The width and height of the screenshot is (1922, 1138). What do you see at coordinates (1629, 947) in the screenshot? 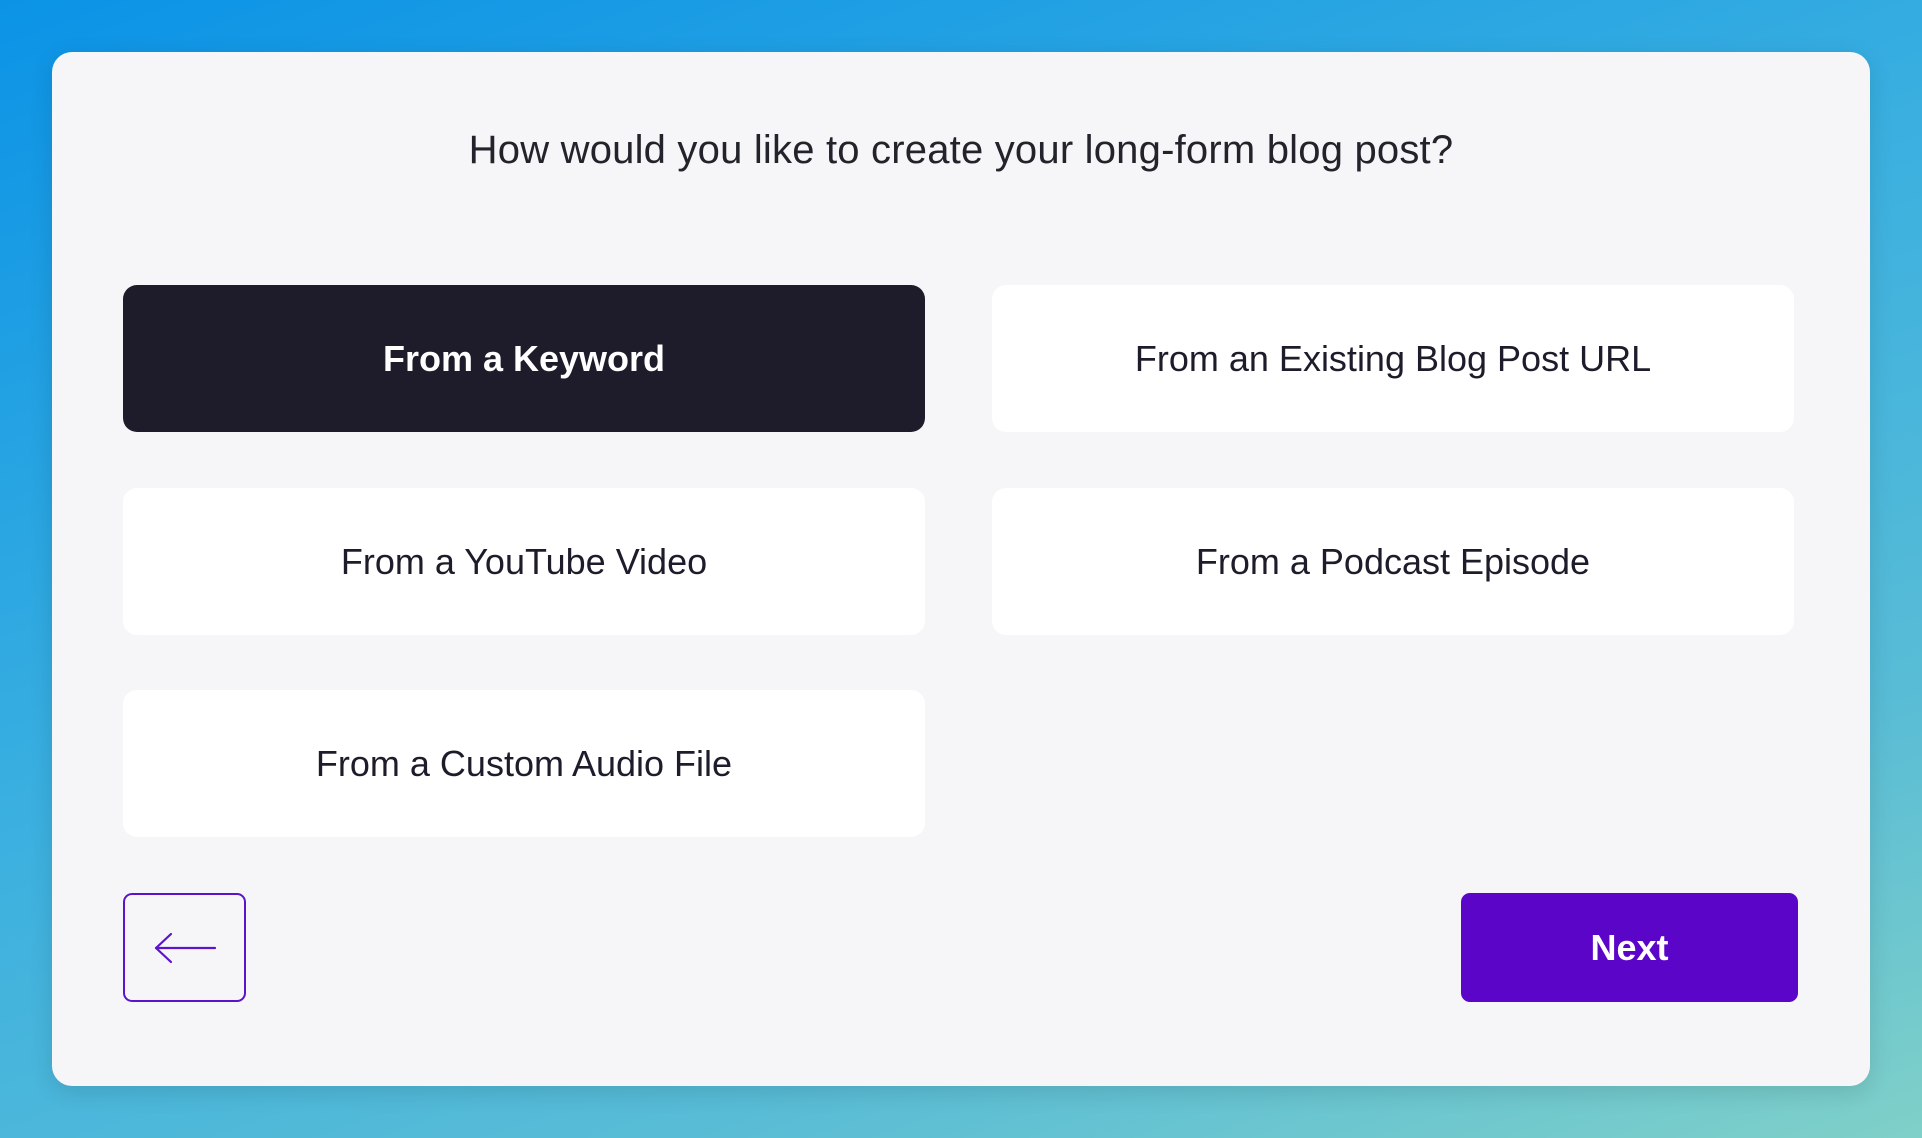
I see `next-button: Next` at bounding box center [1629, 947].